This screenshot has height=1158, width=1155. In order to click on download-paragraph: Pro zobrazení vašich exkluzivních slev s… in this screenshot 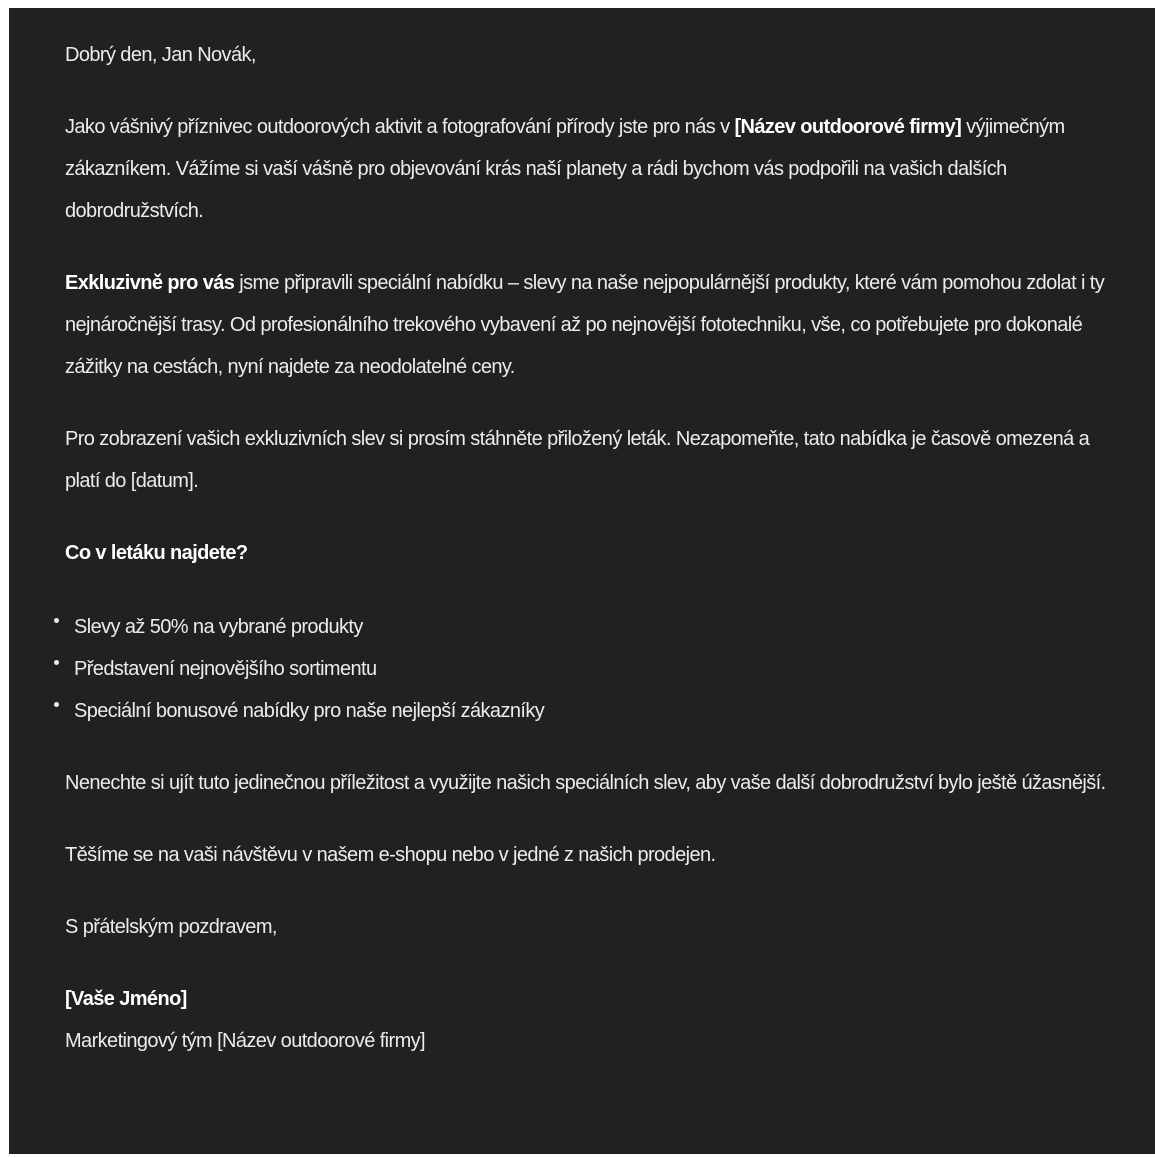, I will do `click(577, 460)`.